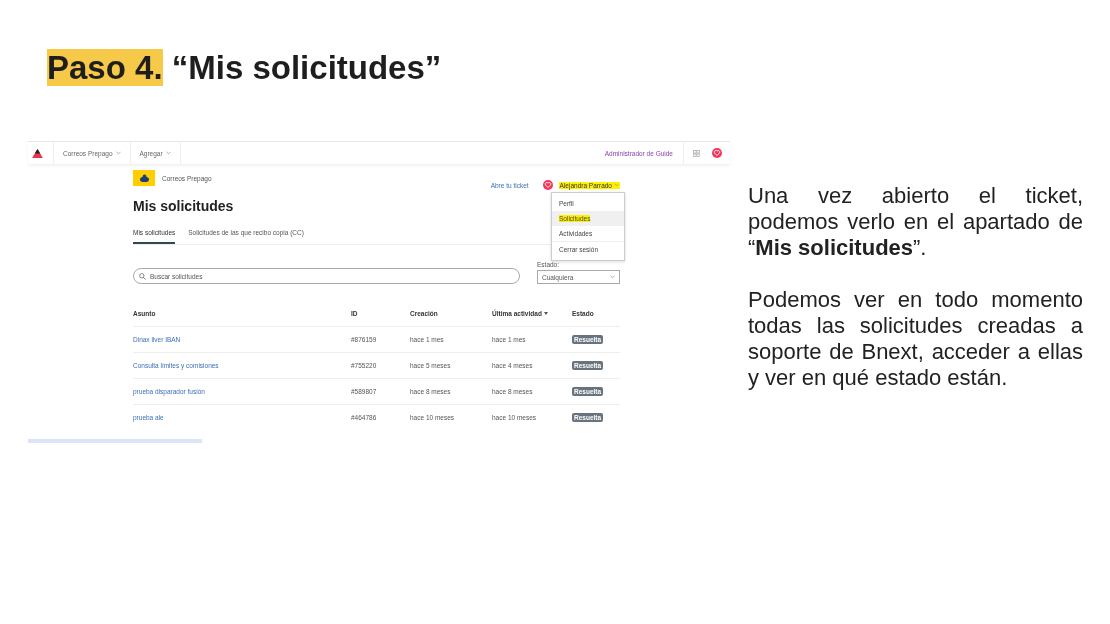  Describe the element at coordinates (115, 441) in the screenshot. I see `scrollbar` at that location.